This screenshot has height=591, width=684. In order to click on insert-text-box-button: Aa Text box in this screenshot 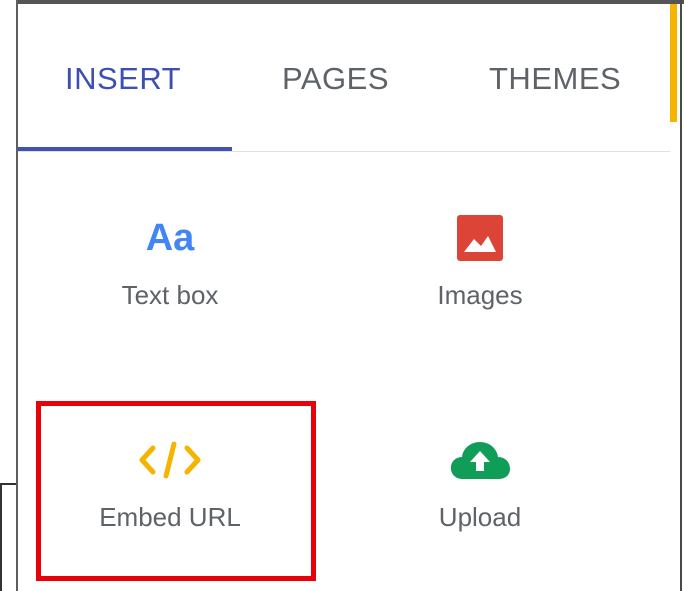, I will do `click(170, 285)`.